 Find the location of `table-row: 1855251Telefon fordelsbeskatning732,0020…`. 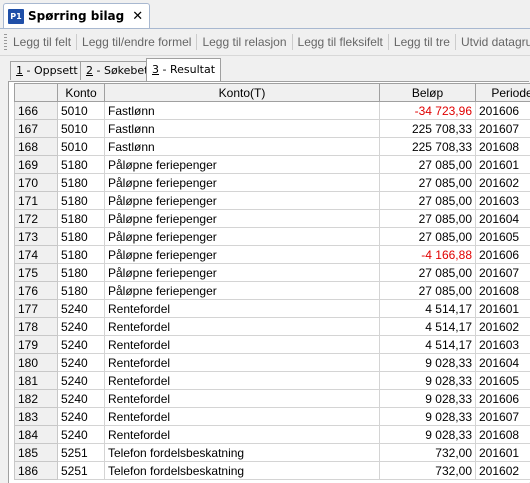

table-row: 1855251Telefon fordelsbeskatning732,0020… is located at coordinates (272, 453).